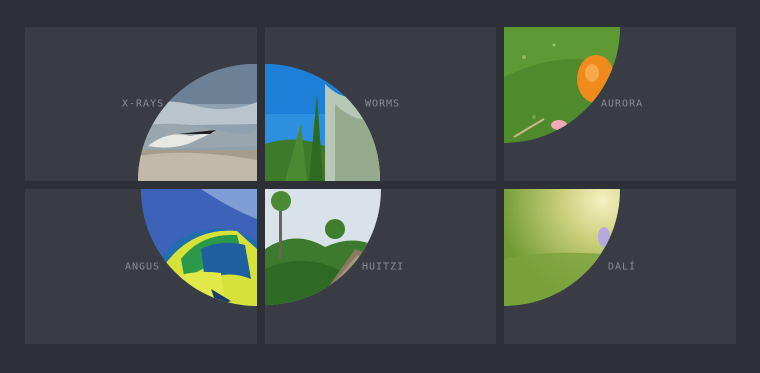  I want to click on tile-label: DALÍ, so click(622, 266).